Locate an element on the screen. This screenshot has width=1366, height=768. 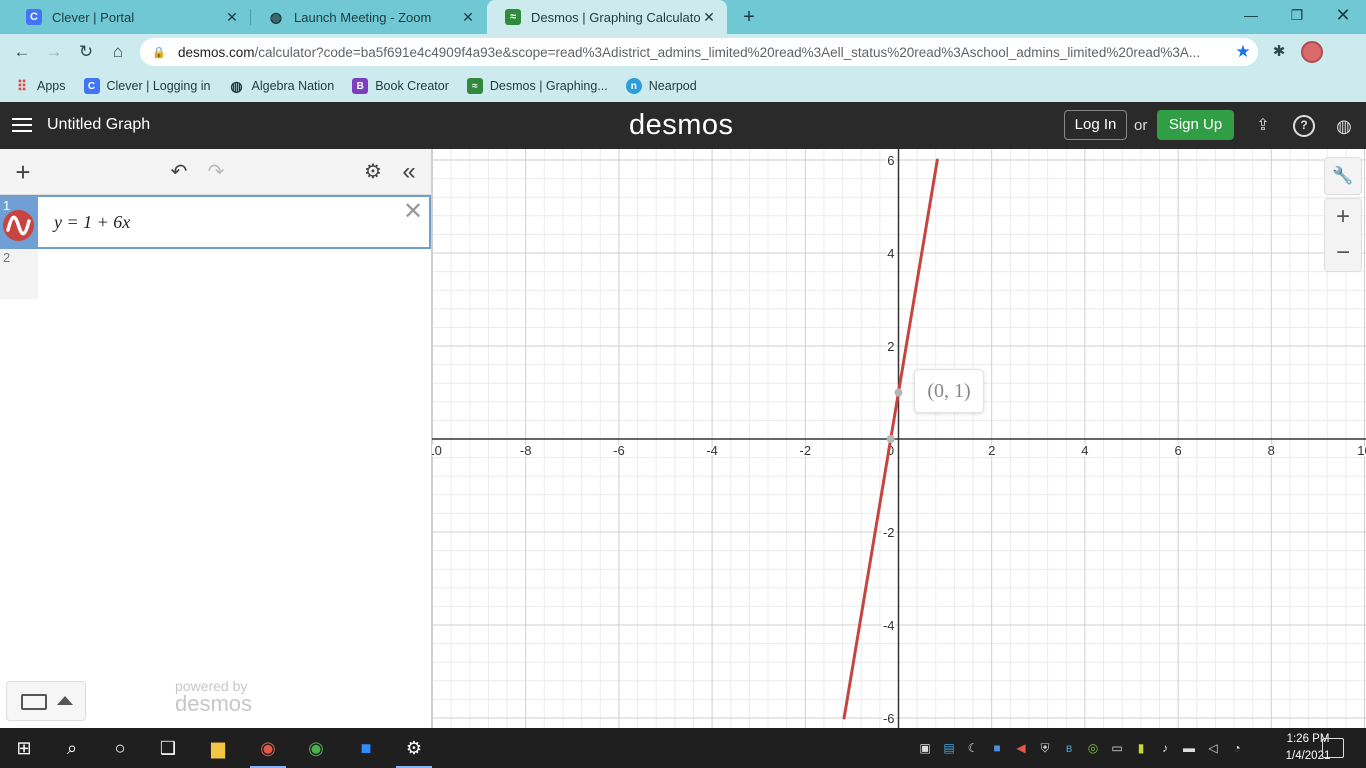
file-explorer-icon: ▆ is located at coordinates (218, 748).